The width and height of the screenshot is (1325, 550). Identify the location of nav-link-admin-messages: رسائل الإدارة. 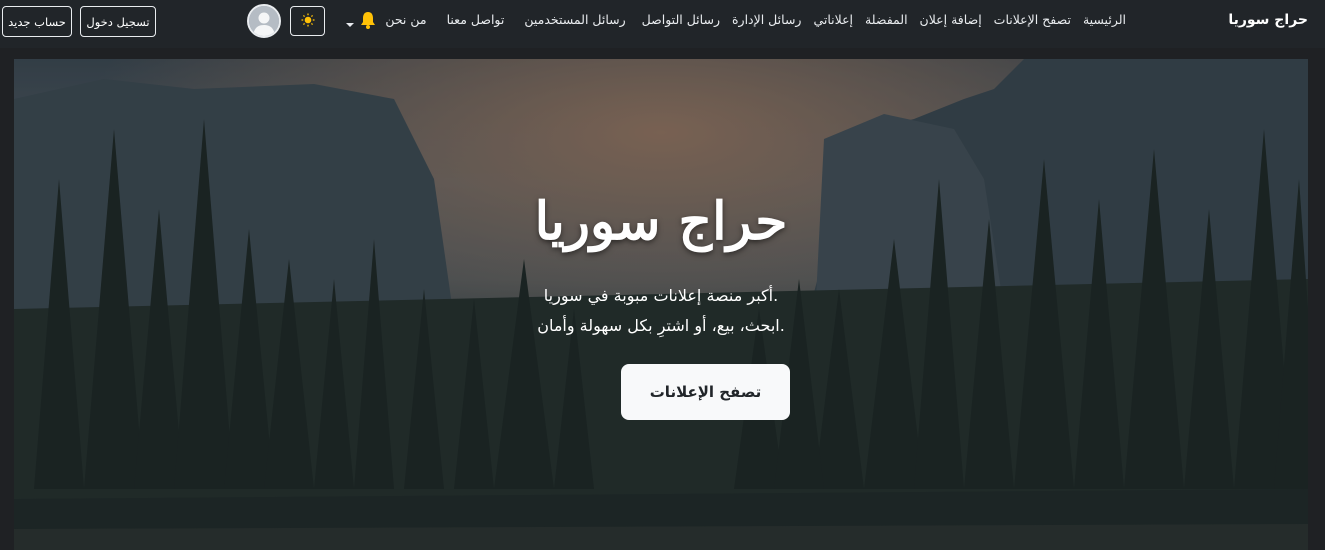
(766, 19).